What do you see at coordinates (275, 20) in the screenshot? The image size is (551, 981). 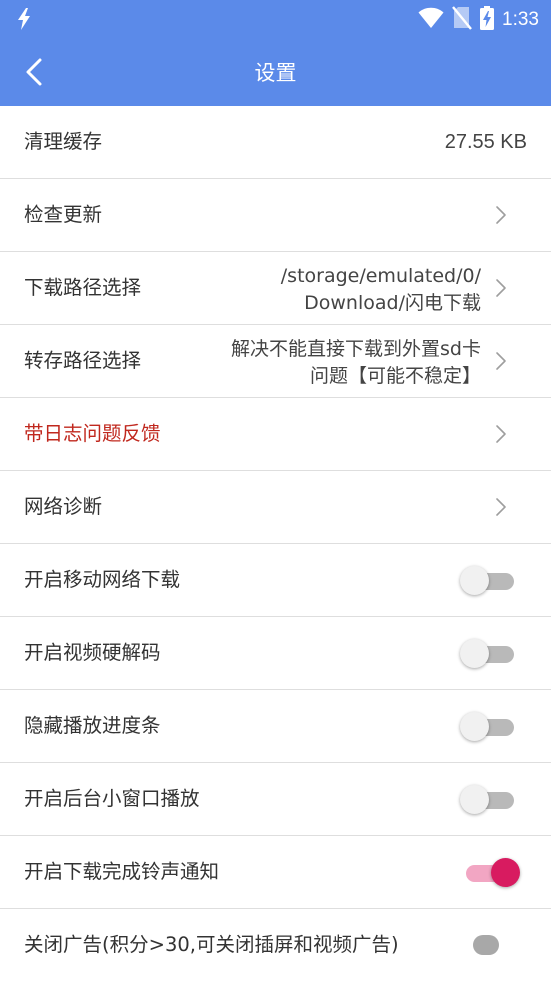 I see `status-bar: 1:33` at bounding box center [275, 20].